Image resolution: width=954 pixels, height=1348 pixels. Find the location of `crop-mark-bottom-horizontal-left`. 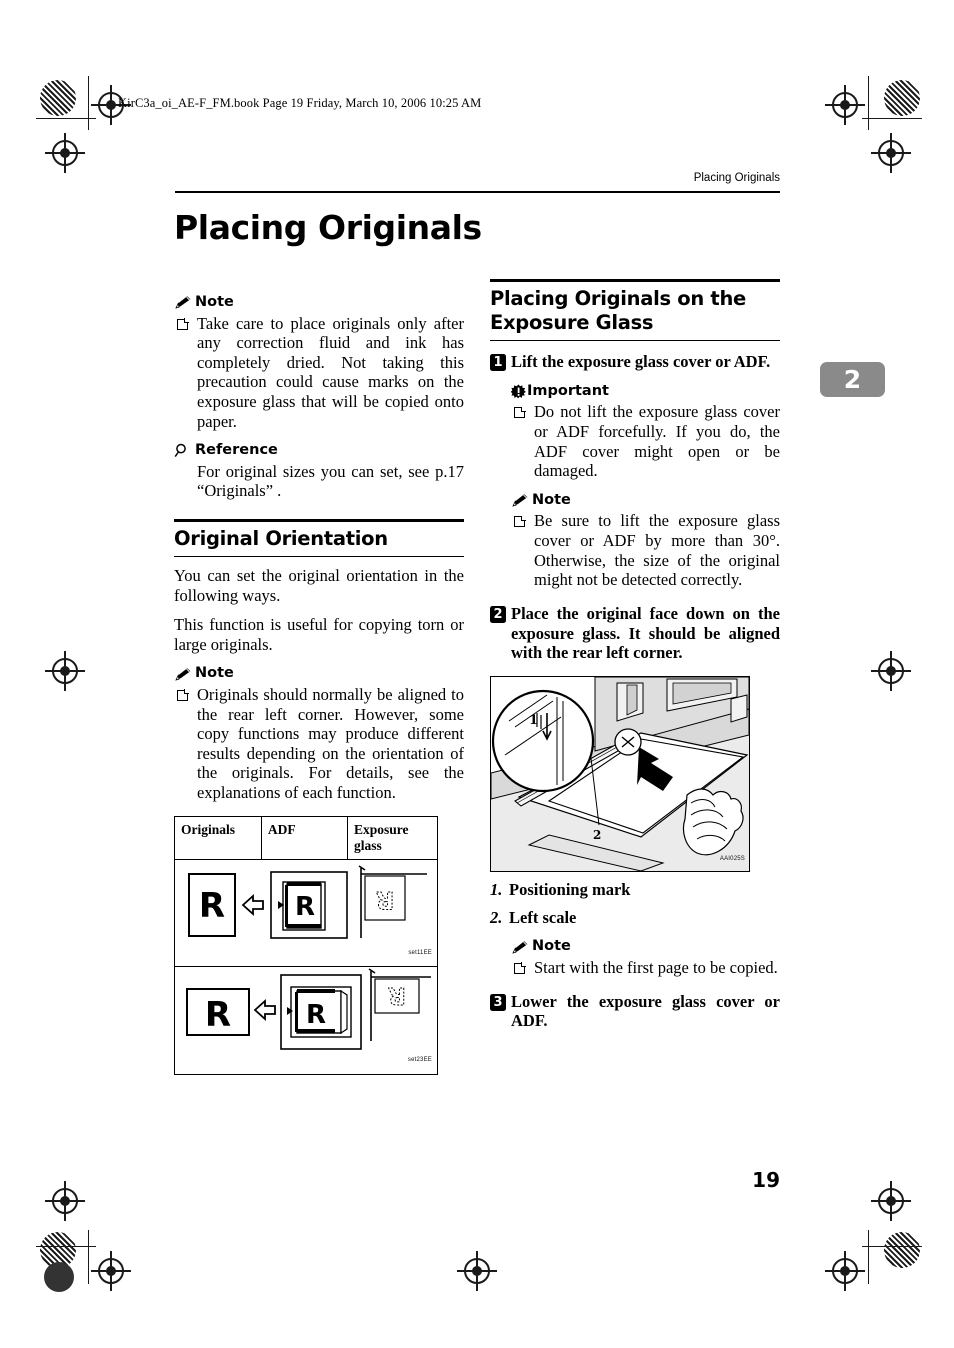

crop-mark-bottom-horizontal-left is located at coordinates (66, 1247).